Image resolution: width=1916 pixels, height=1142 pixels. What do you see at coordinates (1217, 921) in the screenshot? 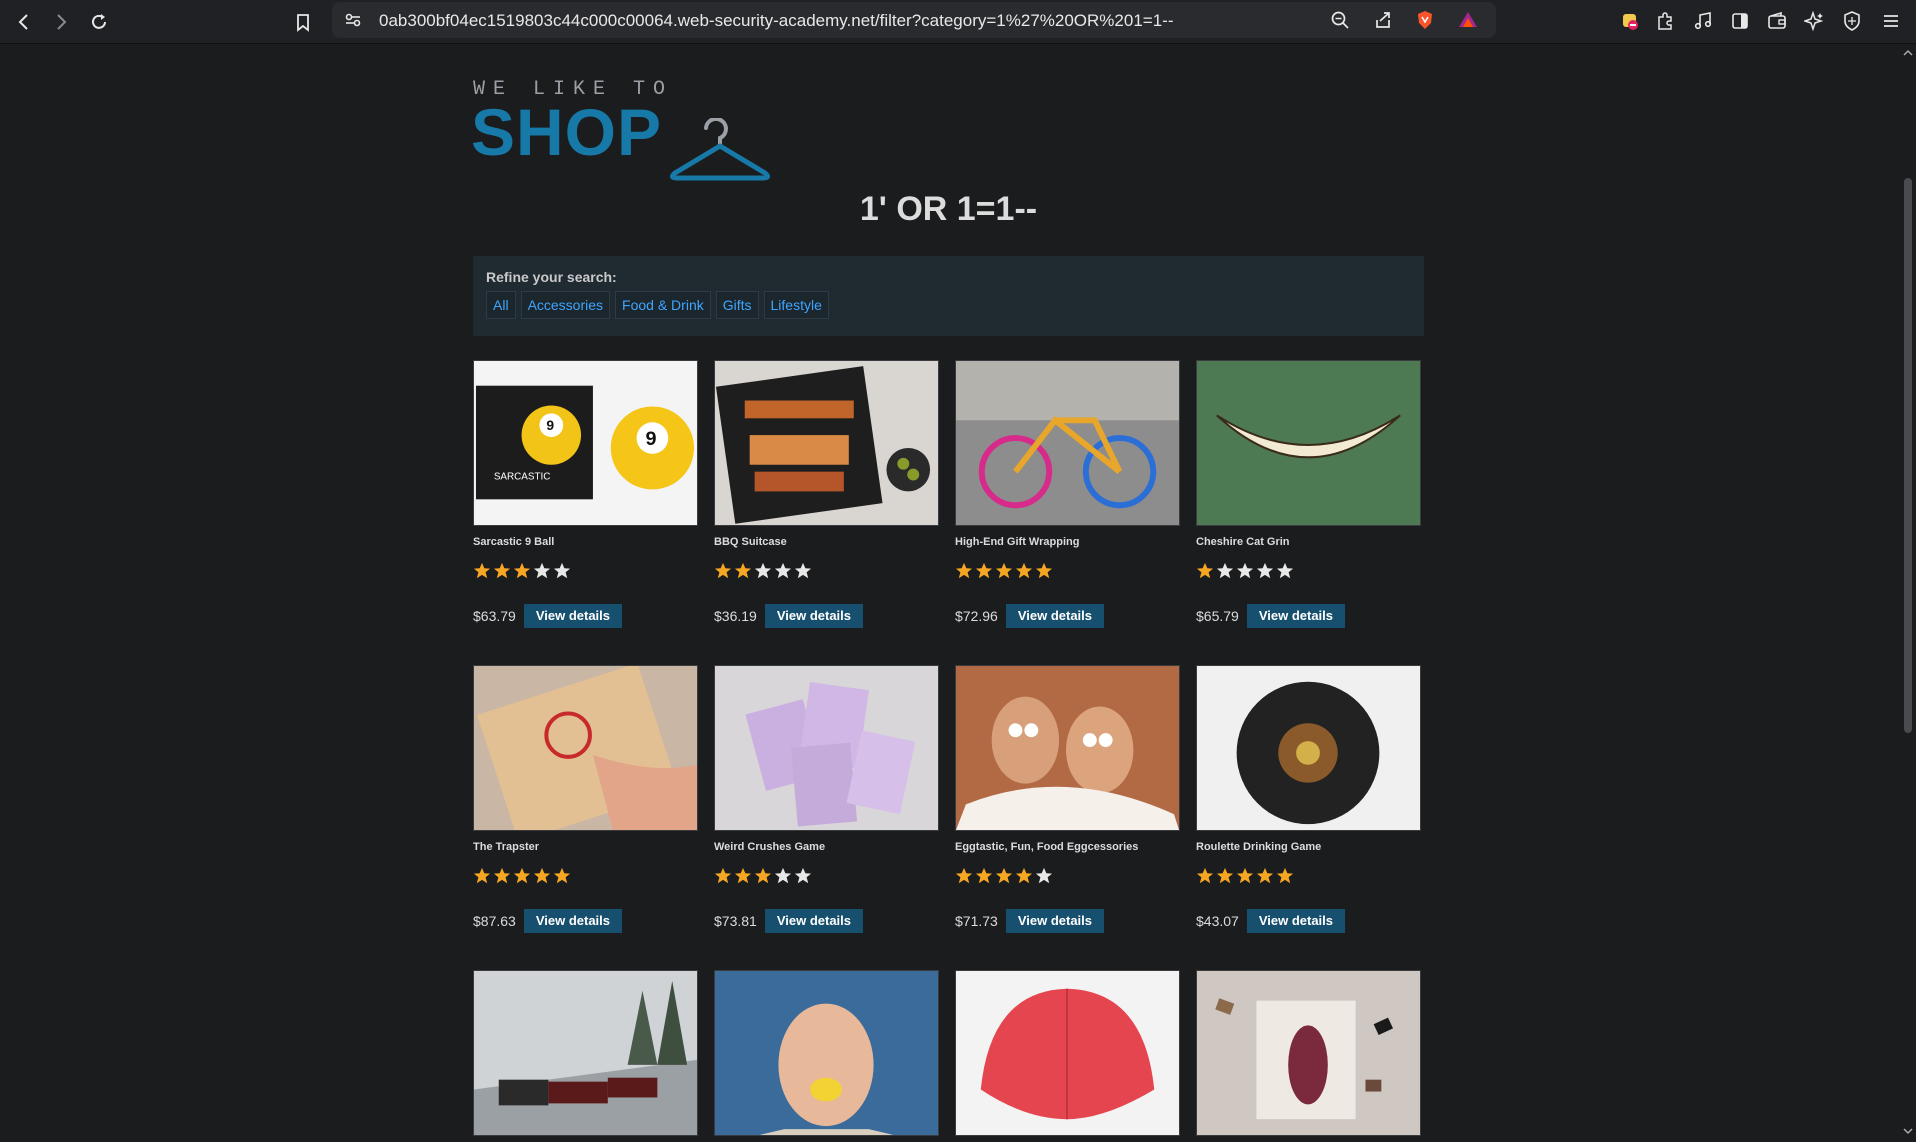
I see `product-price: $43.07` at bounding box center [1217, 921].